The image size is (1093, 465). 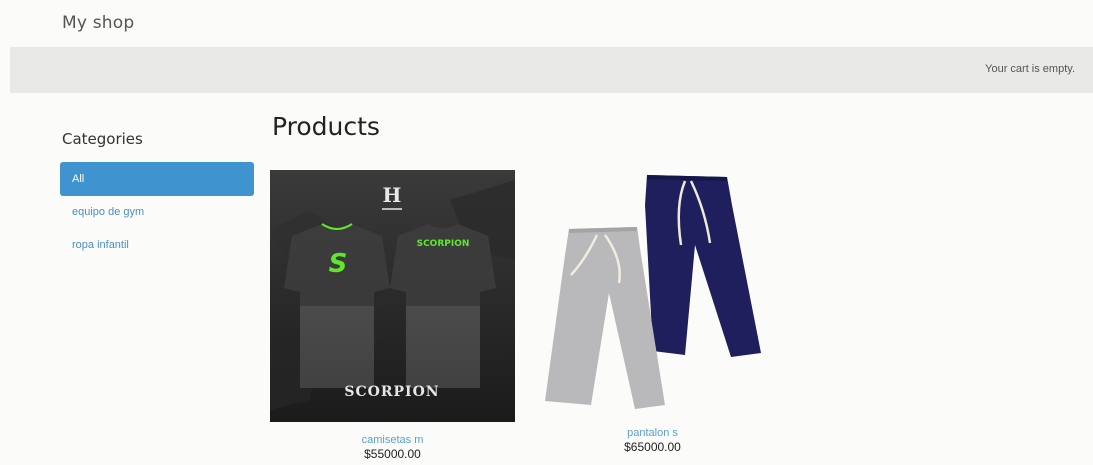 What do you see at coordinates (326, 126) in the screenshot?
I see `page-title: Products` at bounding box center [326, 126].